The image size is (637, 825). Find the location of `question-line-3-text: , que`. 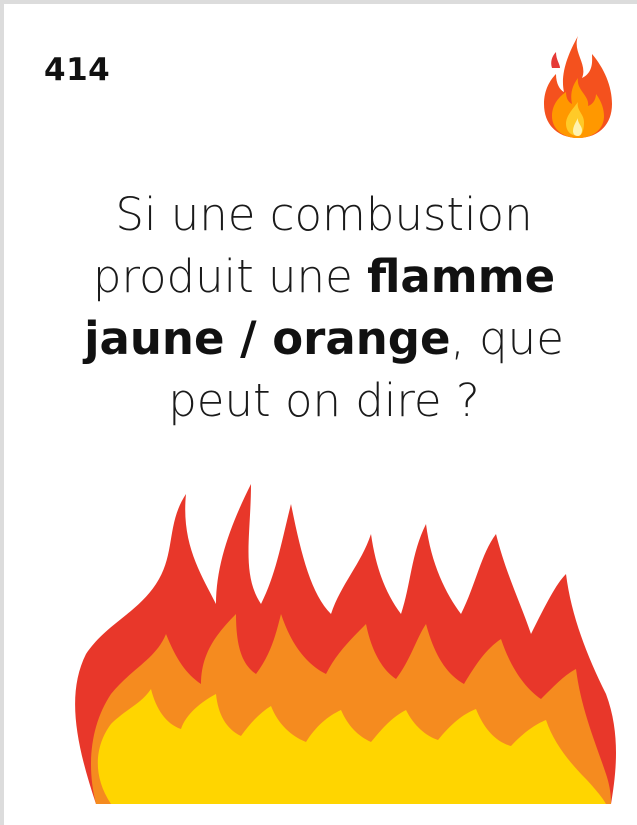

question-line-3-text: , que is located at coordinates (507, 338).